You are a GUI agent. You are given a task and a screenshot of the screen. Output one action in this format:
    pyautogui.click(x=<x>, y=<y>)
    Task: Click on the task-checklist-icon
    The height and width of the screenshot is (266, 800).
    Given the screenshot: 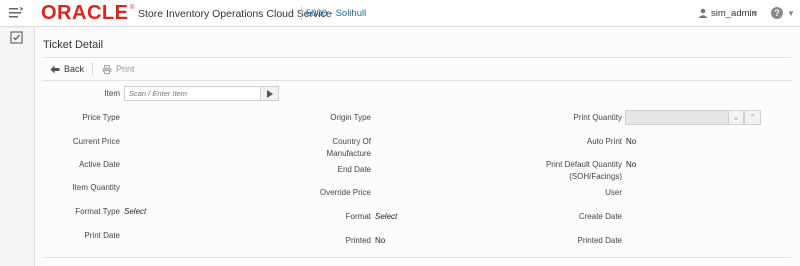 What is the action you would take?
    pyautogui.click(x=16, y=37)
    